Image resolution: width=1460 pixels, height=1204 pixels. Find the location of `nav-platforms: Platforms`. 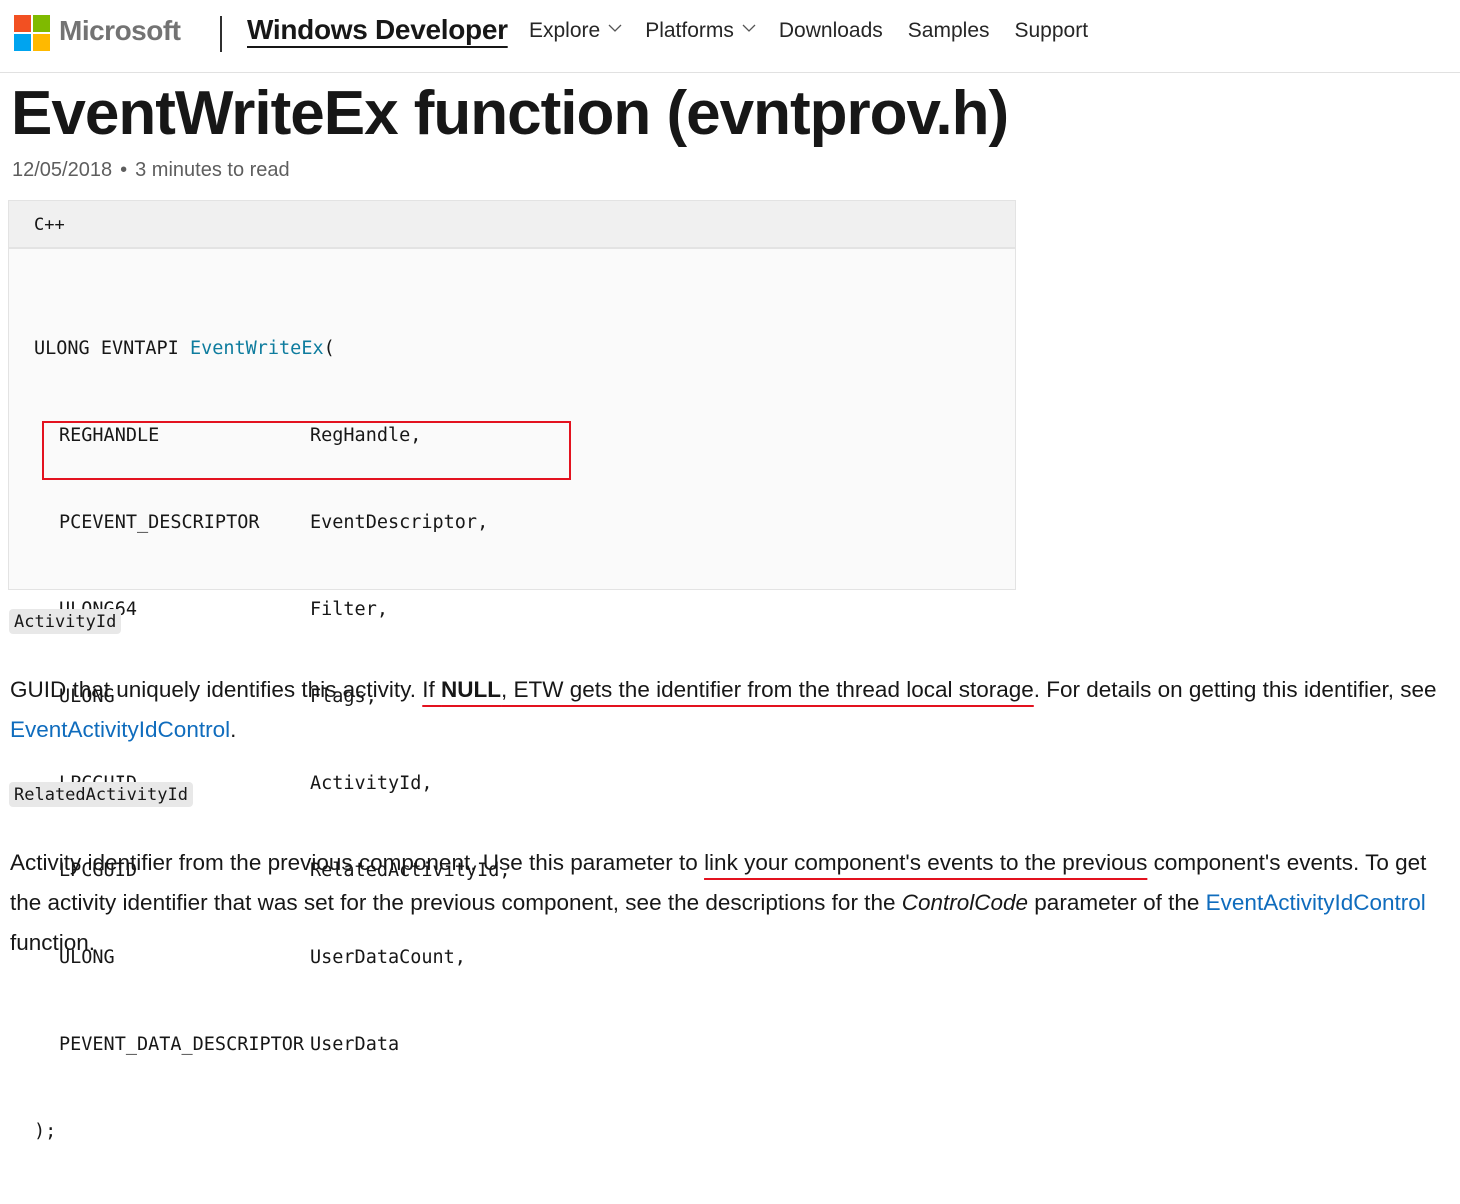

nav-platforms: Platforms is located at coordinates (700, 31).